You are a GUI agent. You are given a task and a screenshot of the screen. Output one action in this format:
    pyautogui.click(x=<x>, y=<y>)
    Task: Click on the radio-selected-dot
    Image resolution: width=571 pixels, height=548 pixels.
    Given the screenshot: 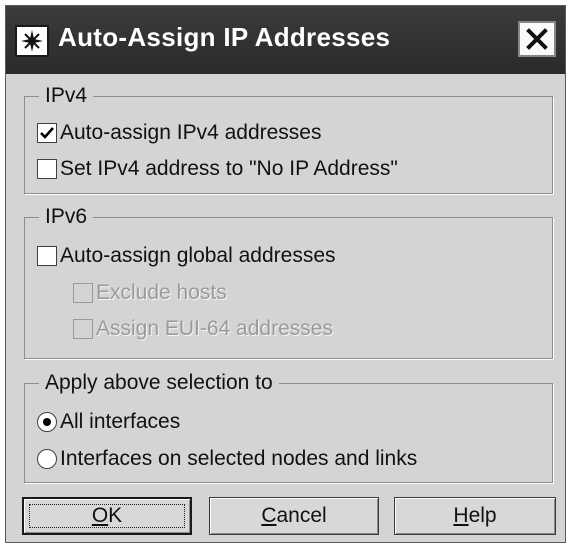 What is the action you would take?
    pyautogui.click(x=47, y=422)
    